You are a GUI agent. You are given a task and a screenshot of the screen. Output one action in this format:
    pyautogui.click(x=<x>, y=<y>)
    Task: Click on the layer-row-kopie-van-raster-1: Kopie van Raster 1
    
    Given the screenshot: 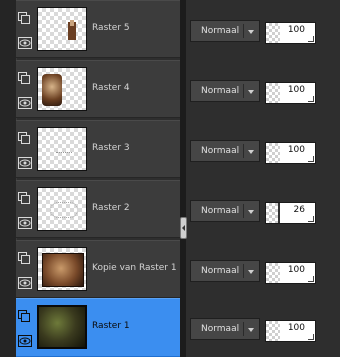 What is the action you would take?
    pyautogui.click(x=98, y=269)
    